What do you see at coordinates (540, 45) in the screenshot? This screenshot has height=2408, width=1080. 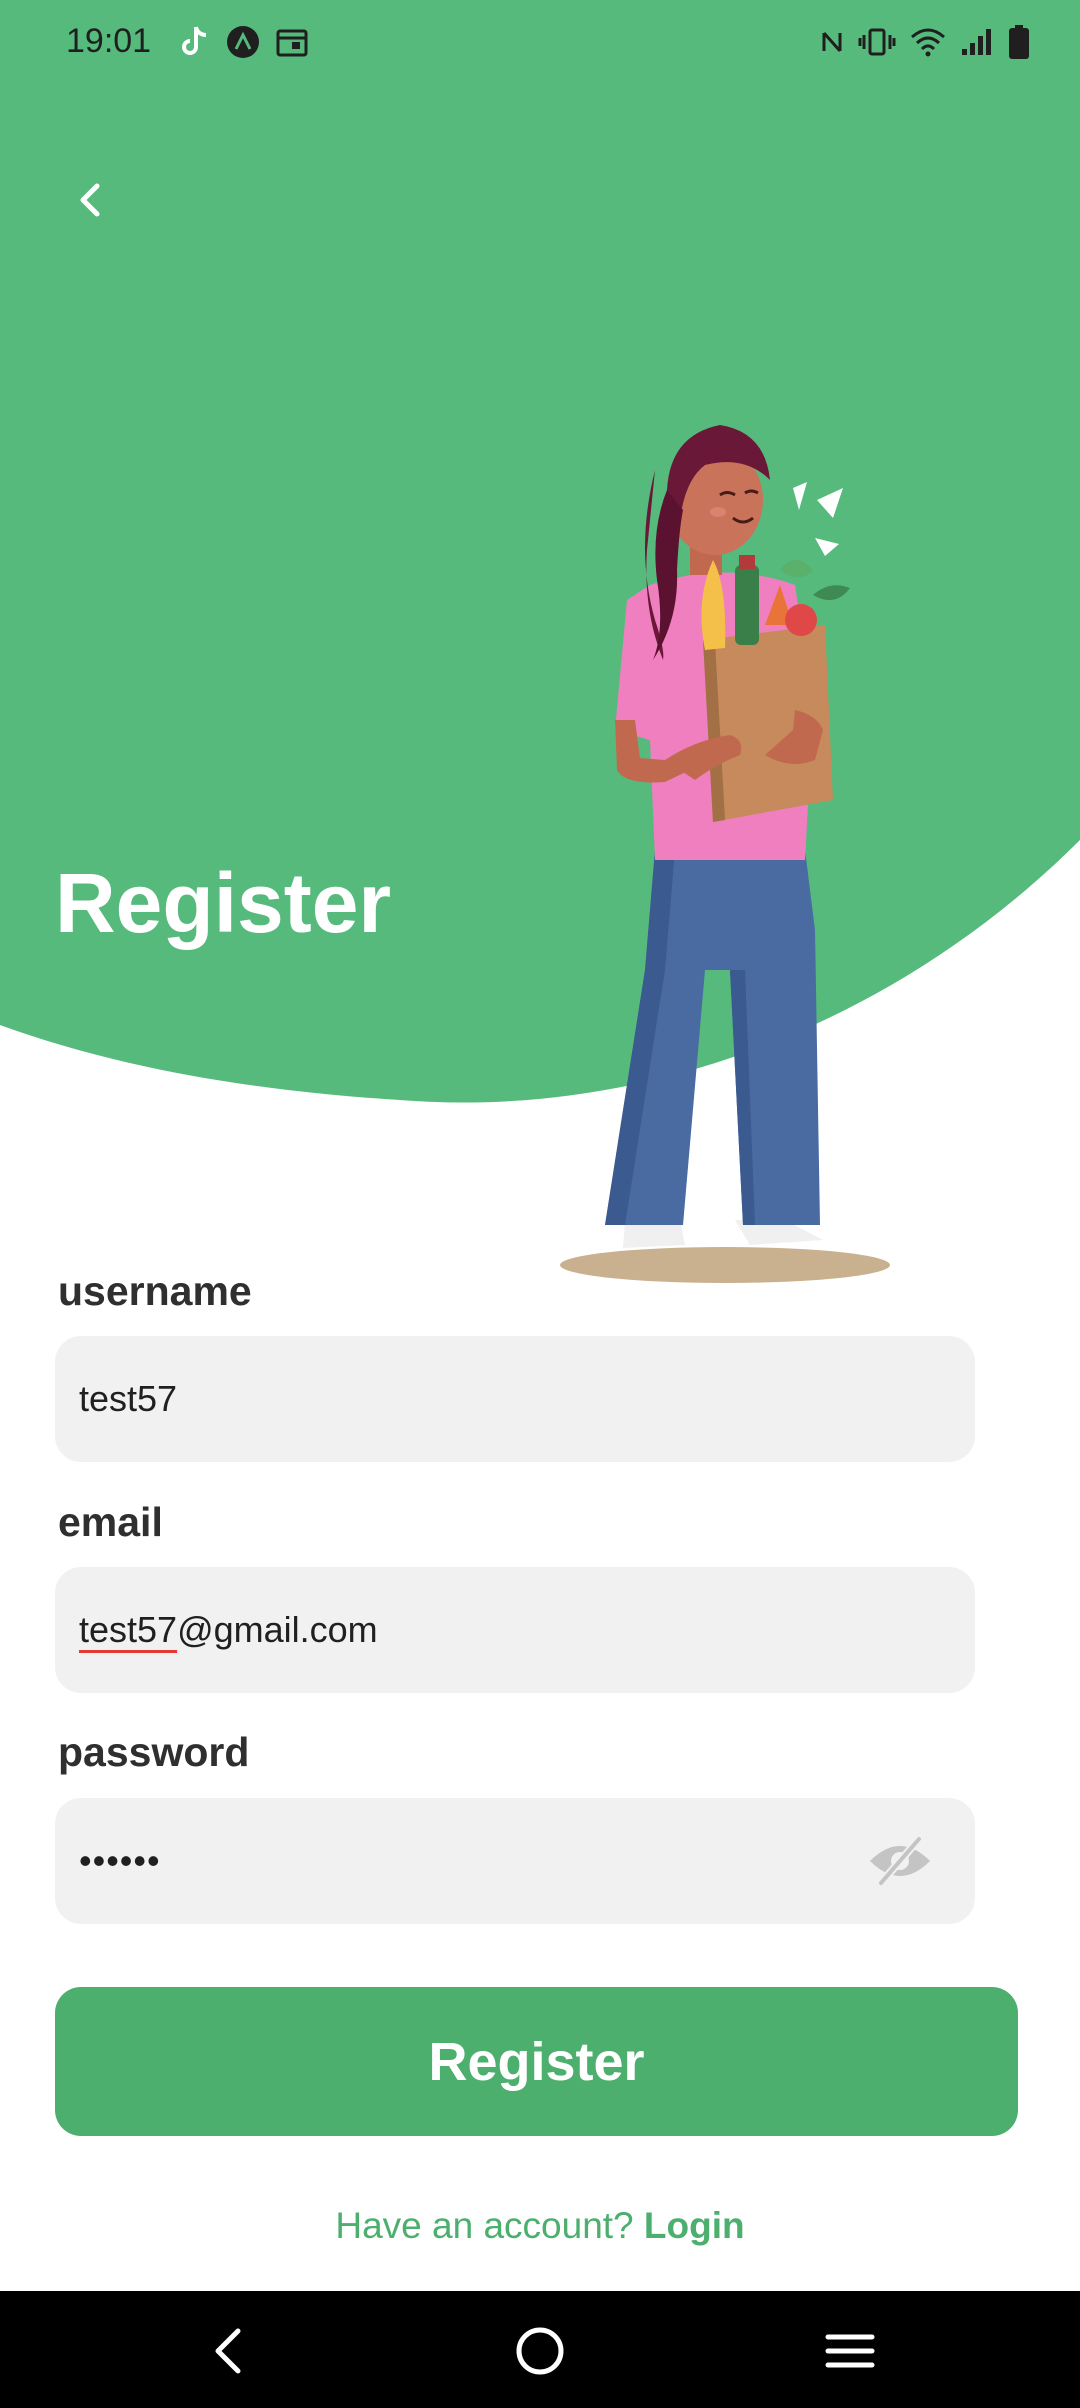 I see `status-bar: 19:01` at bounding box center [540, 45].